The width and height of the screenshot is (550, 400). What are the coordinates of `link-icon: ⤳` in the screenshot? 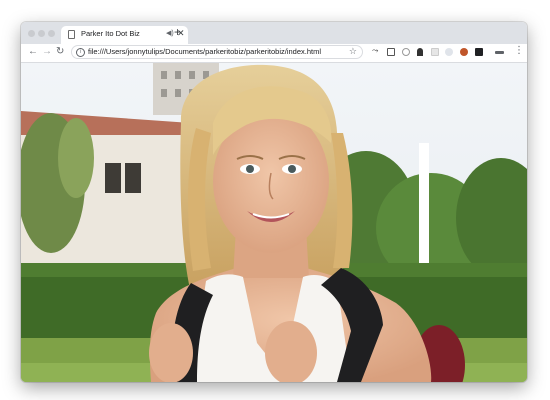 It's located at (376, 50).